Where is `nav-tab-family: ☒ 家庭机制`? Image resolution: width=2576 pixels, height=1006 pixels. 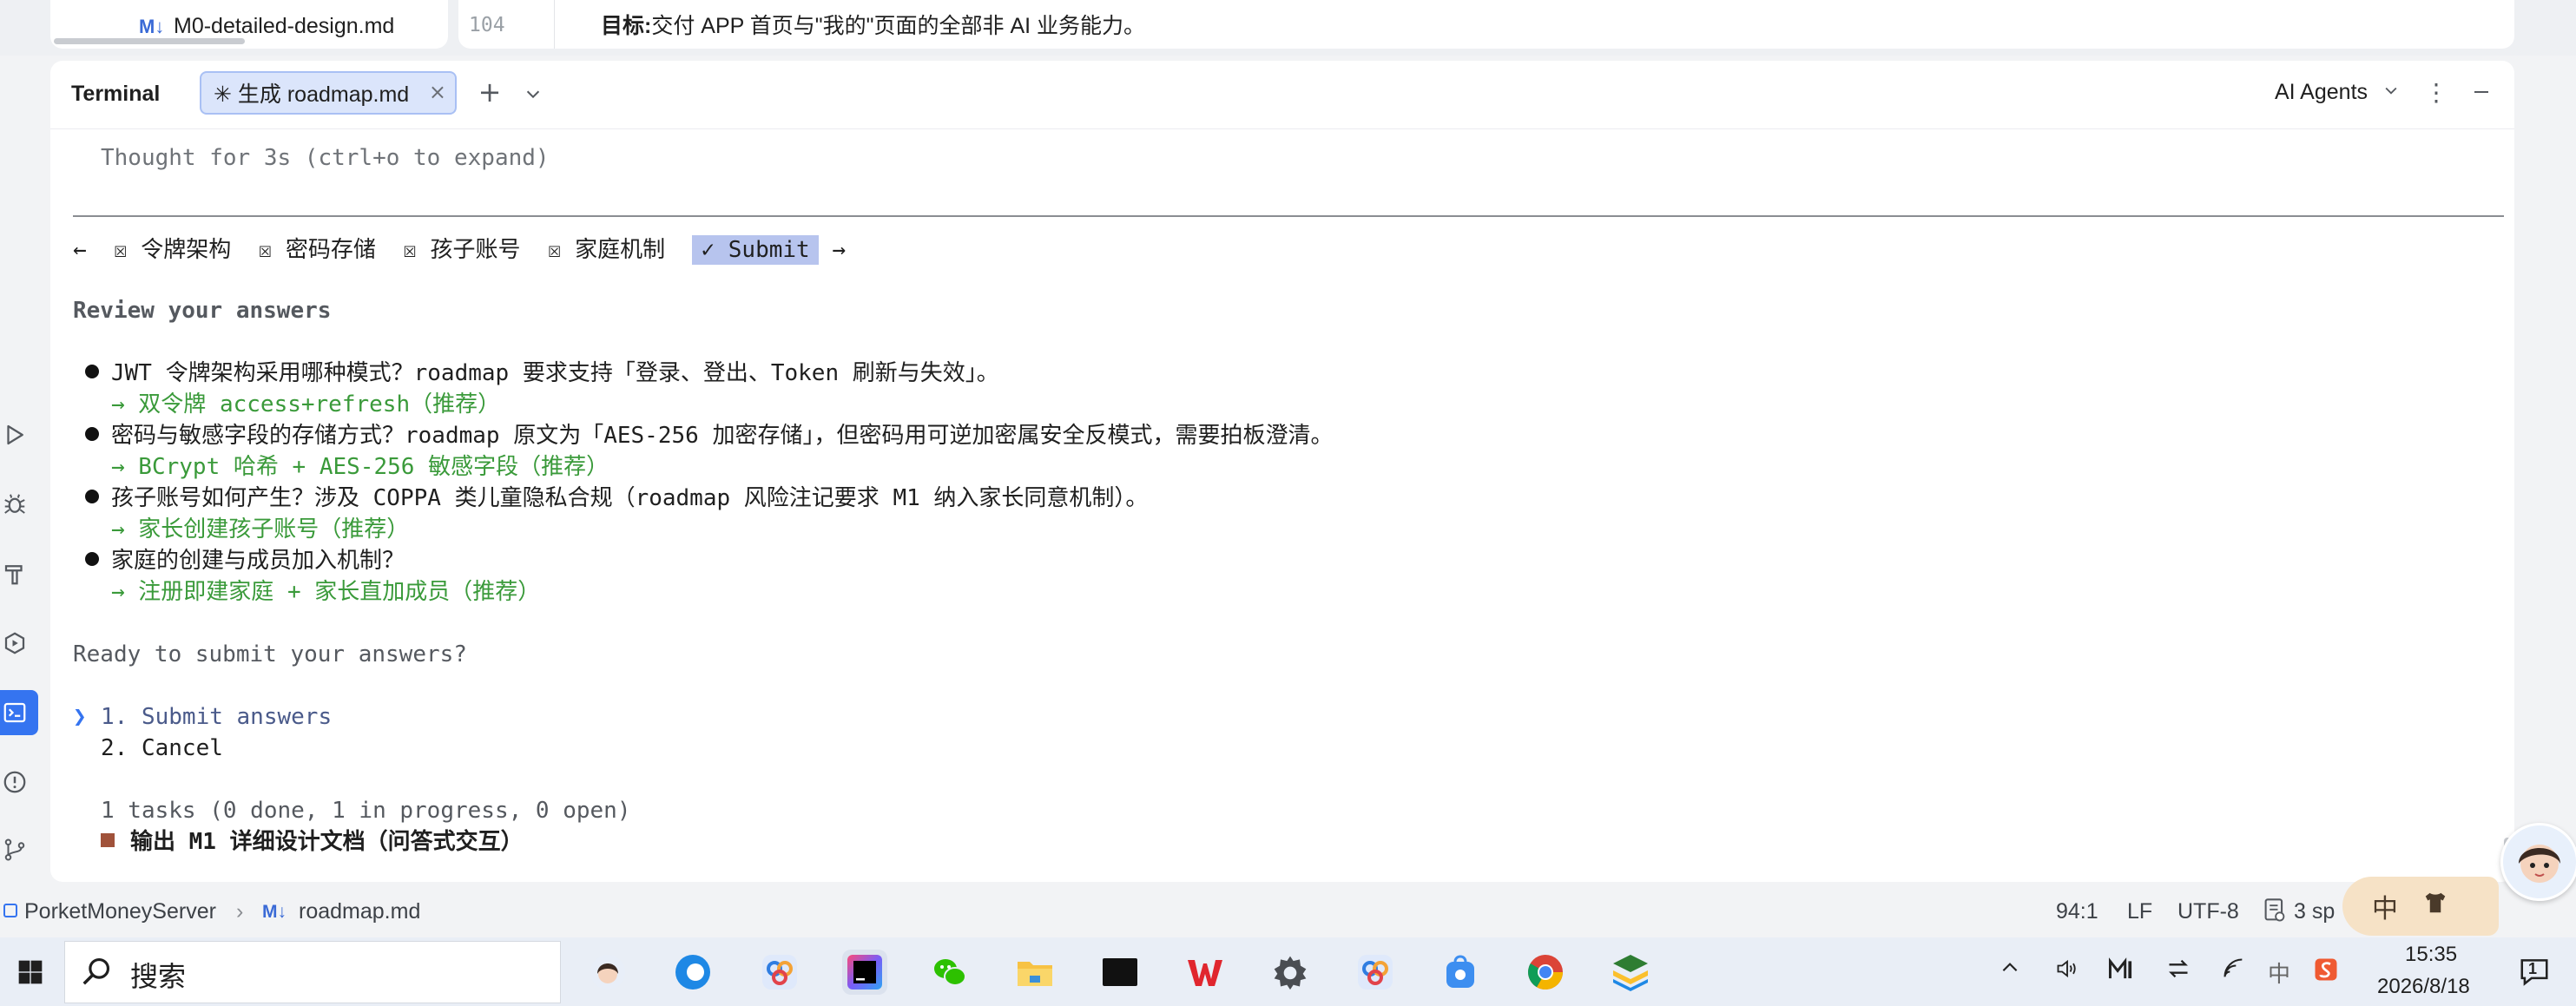
nav-tab-family: ☒ 家庭机制 is located at coordinates (606, 250).